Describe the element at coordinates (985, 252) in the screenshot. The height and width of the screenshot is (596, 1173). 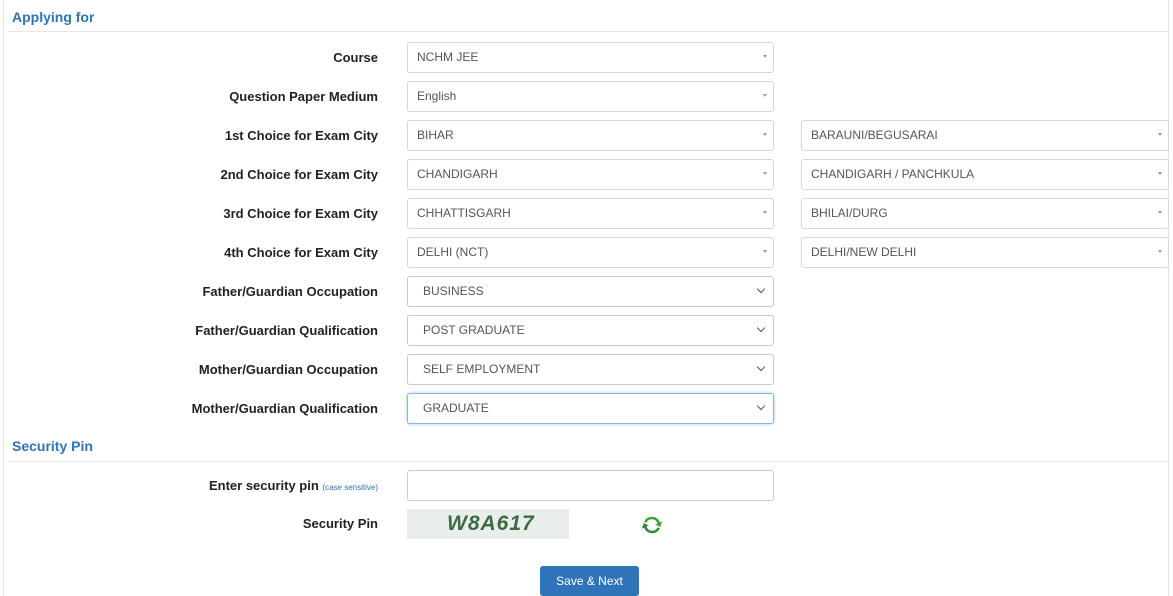
I see `exam-city-4-city-select: DELHI/NEW DELHI` at that location.